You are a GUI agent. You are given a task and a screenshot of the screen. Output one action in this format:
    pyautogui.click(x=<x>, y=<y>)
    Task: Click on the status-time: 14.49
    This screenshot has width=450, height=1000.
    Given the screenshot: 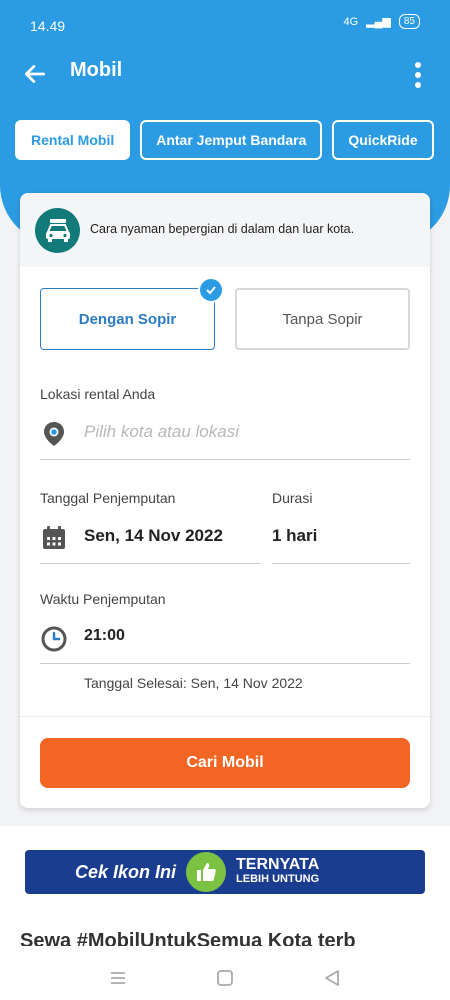 What is the action you would take?
    pyautogui.click(x=48, y=26)
    